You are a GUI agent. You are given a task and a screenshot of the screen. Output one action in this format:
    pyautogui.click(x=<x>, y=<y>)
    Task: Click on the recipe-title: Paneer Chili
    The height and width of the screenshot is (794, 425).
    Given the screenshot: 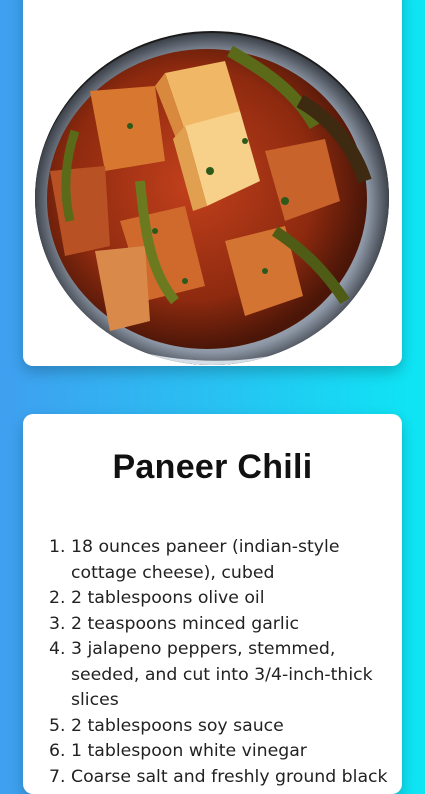 What is the action you would take?
    pyautogui.click(x=212, y=467)
    